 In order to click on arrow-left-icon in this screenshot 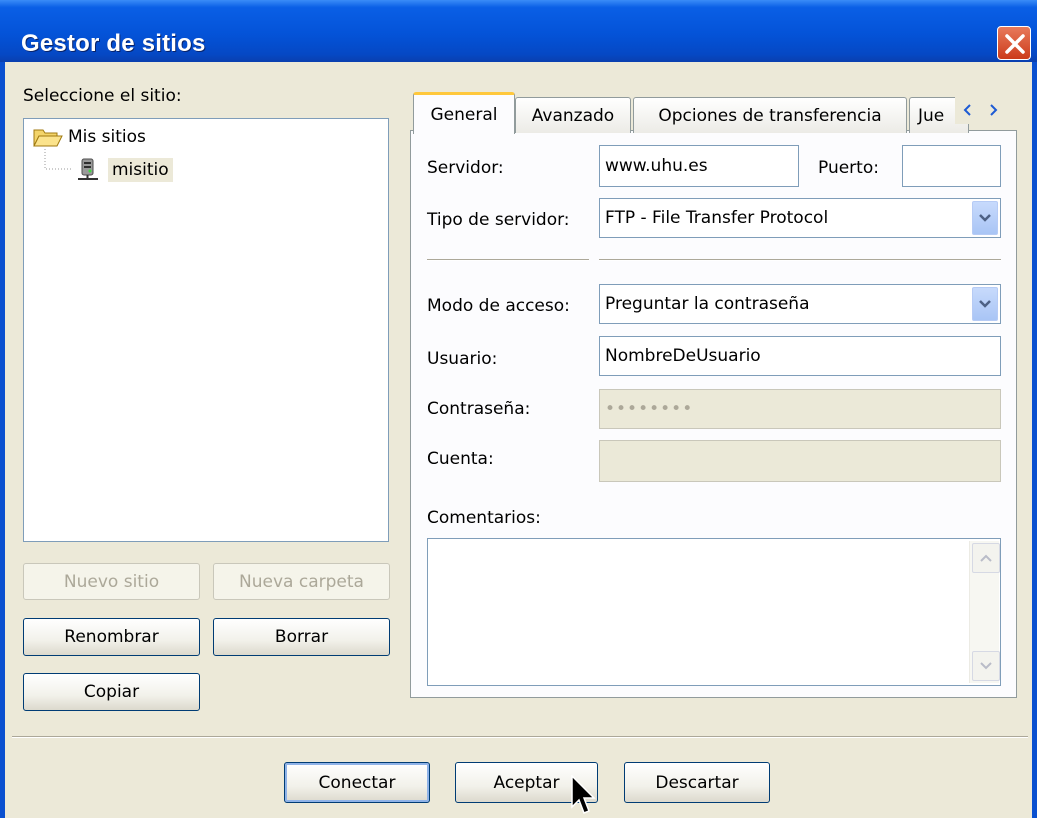, I will do `click(968, 110)`.